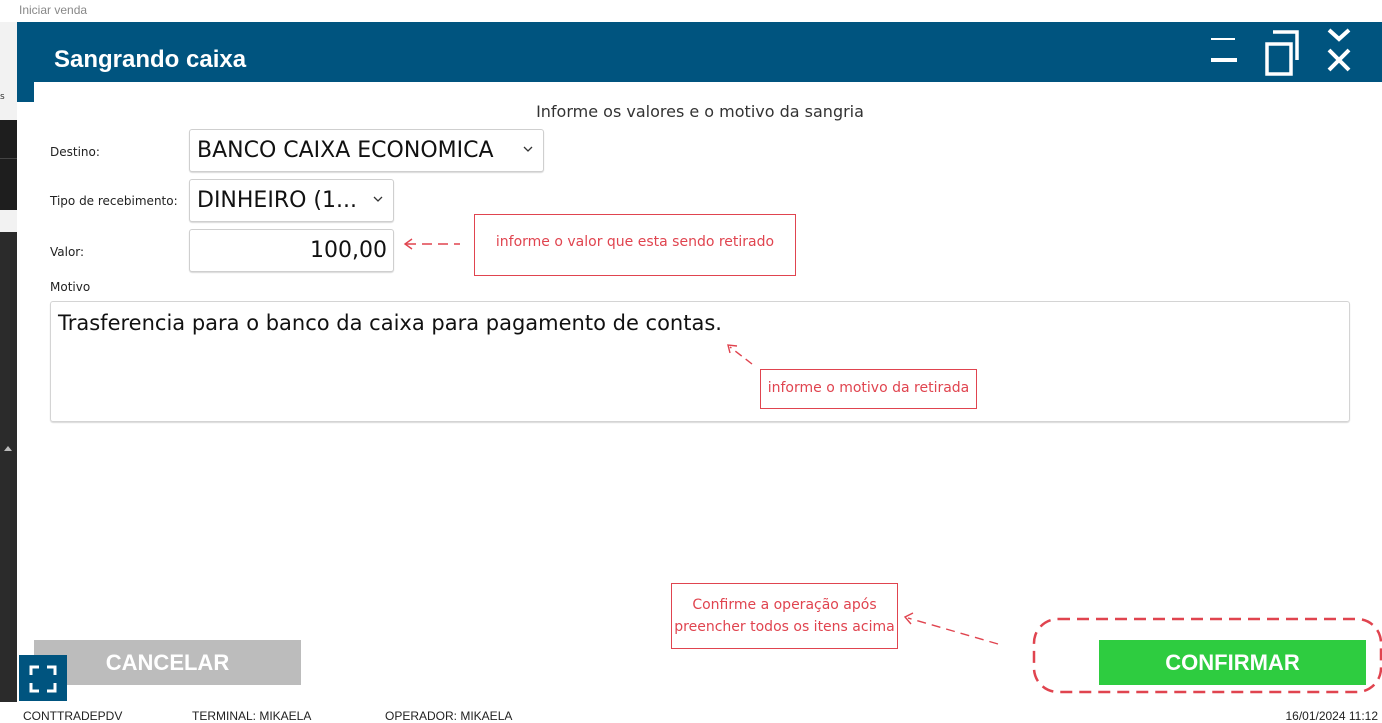 This screenshot has height=723, width=1382. I want to click on dialog-title: Sangrando caixa, so click(150, 59).